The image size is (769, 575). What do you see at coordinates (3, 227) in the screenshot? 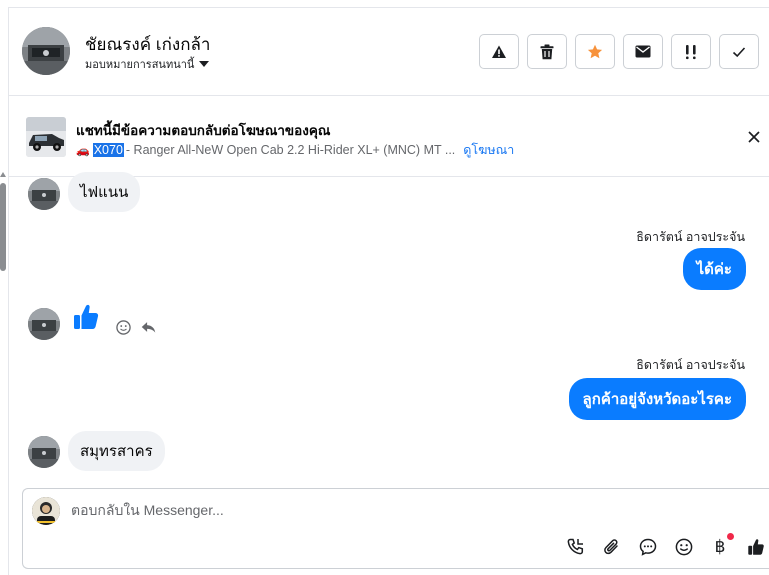
I see `scrollbar-thumb` at bounding box center [3, 227].